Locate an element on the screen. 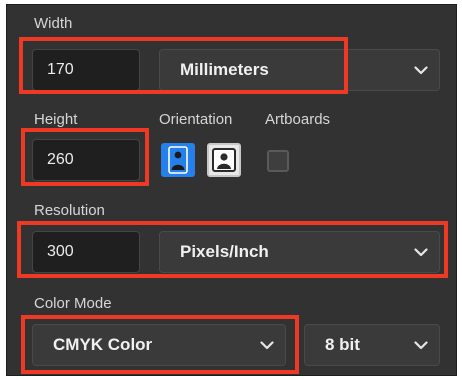 The height and width of the screenshot is (380, 462). artboards-label: Artboards is located at coordinates (298, 119).